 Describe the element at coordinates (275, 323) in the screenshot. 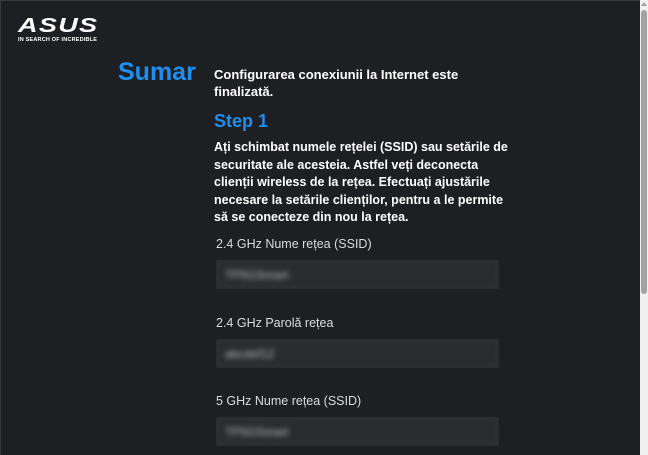

I see `password-24-label: 2.4 GHz Parolă rețea` at that location.